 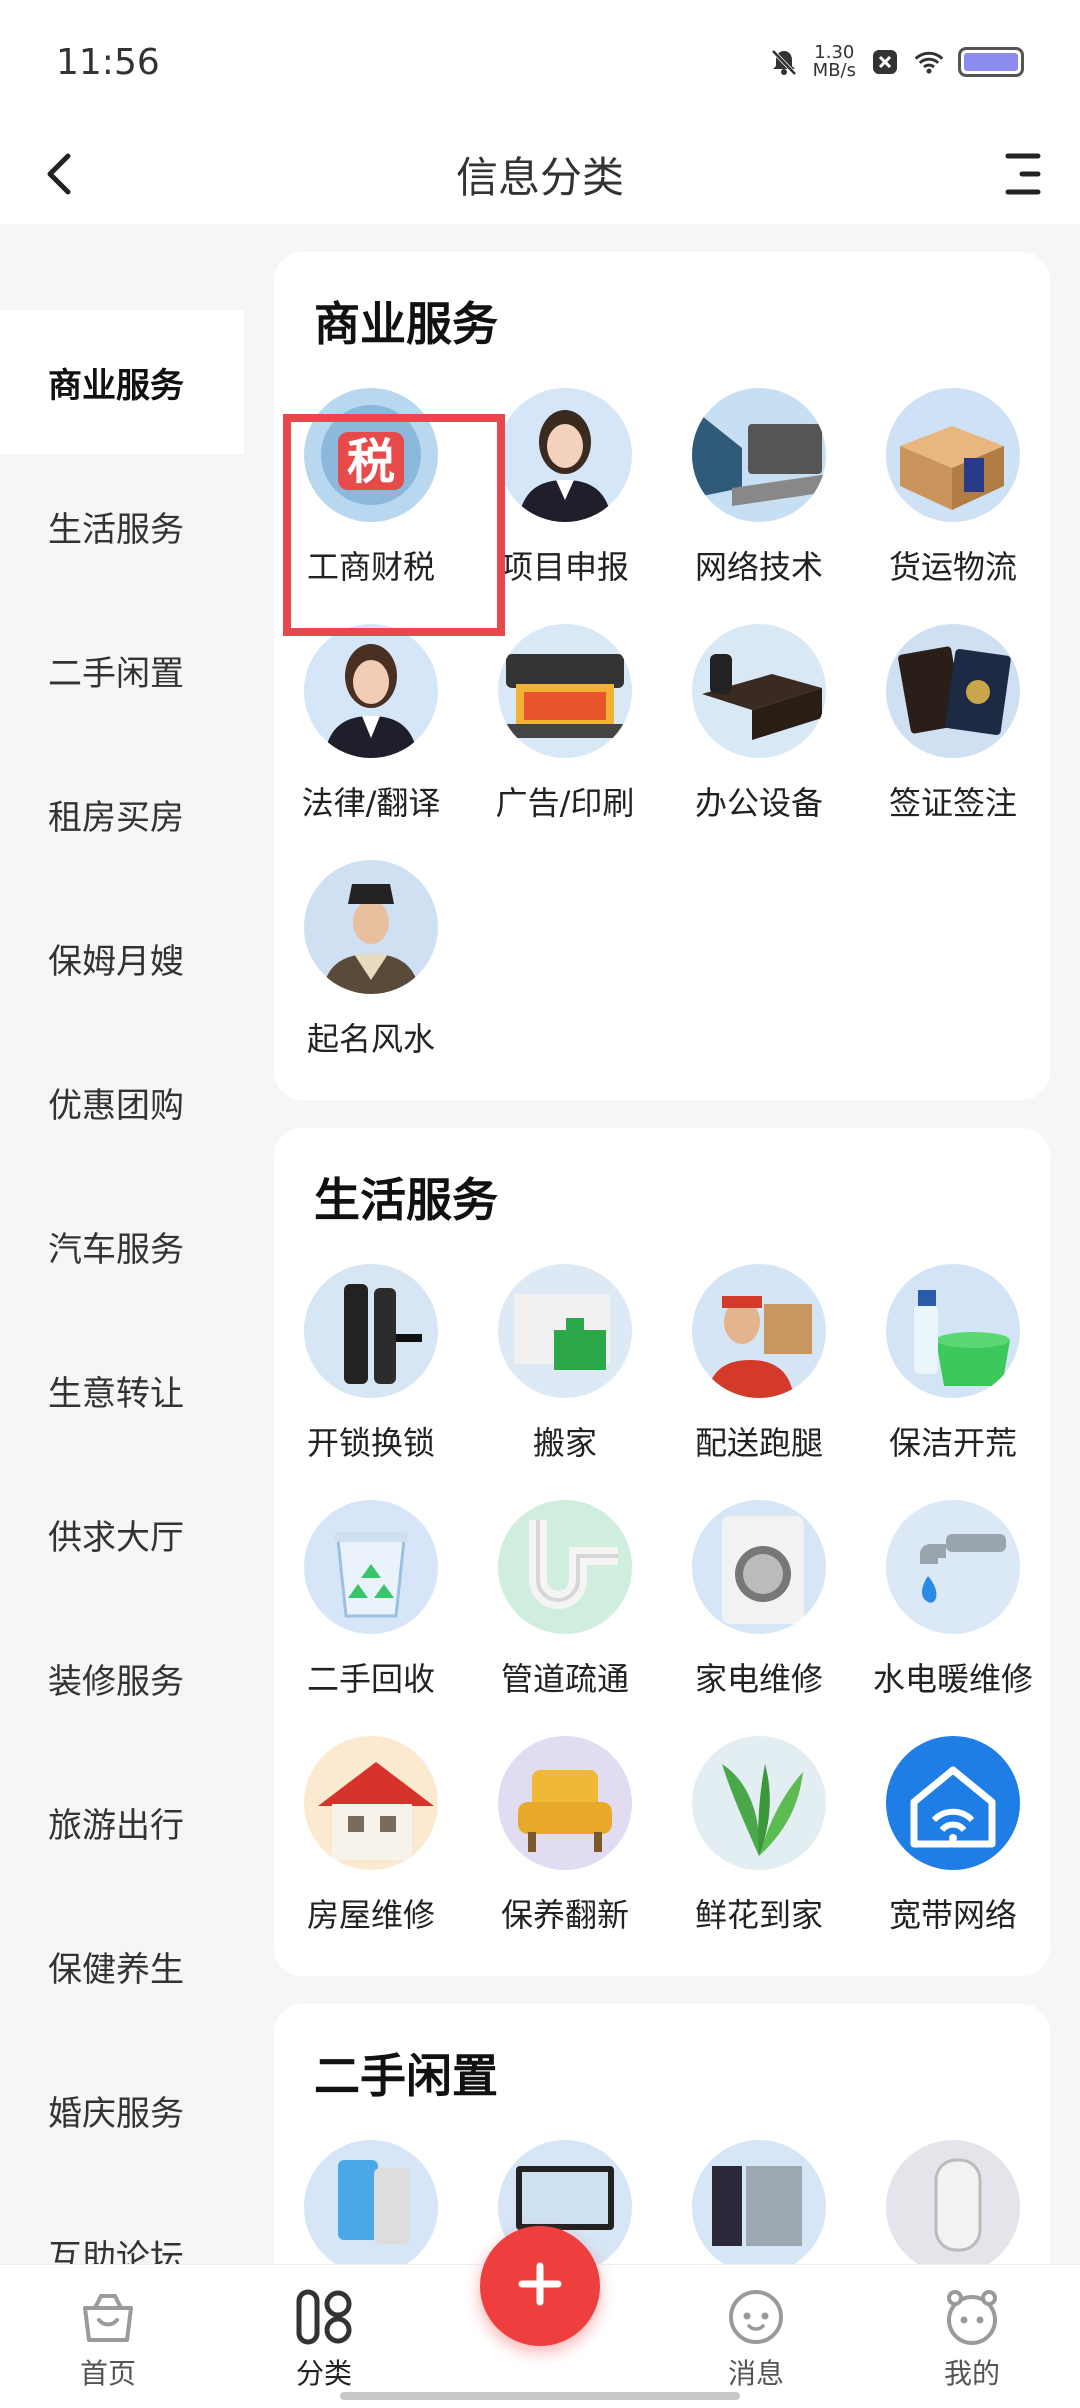 I want to click on sidebar-item-decoration: 装修服务, so click(x=122, y=1678).